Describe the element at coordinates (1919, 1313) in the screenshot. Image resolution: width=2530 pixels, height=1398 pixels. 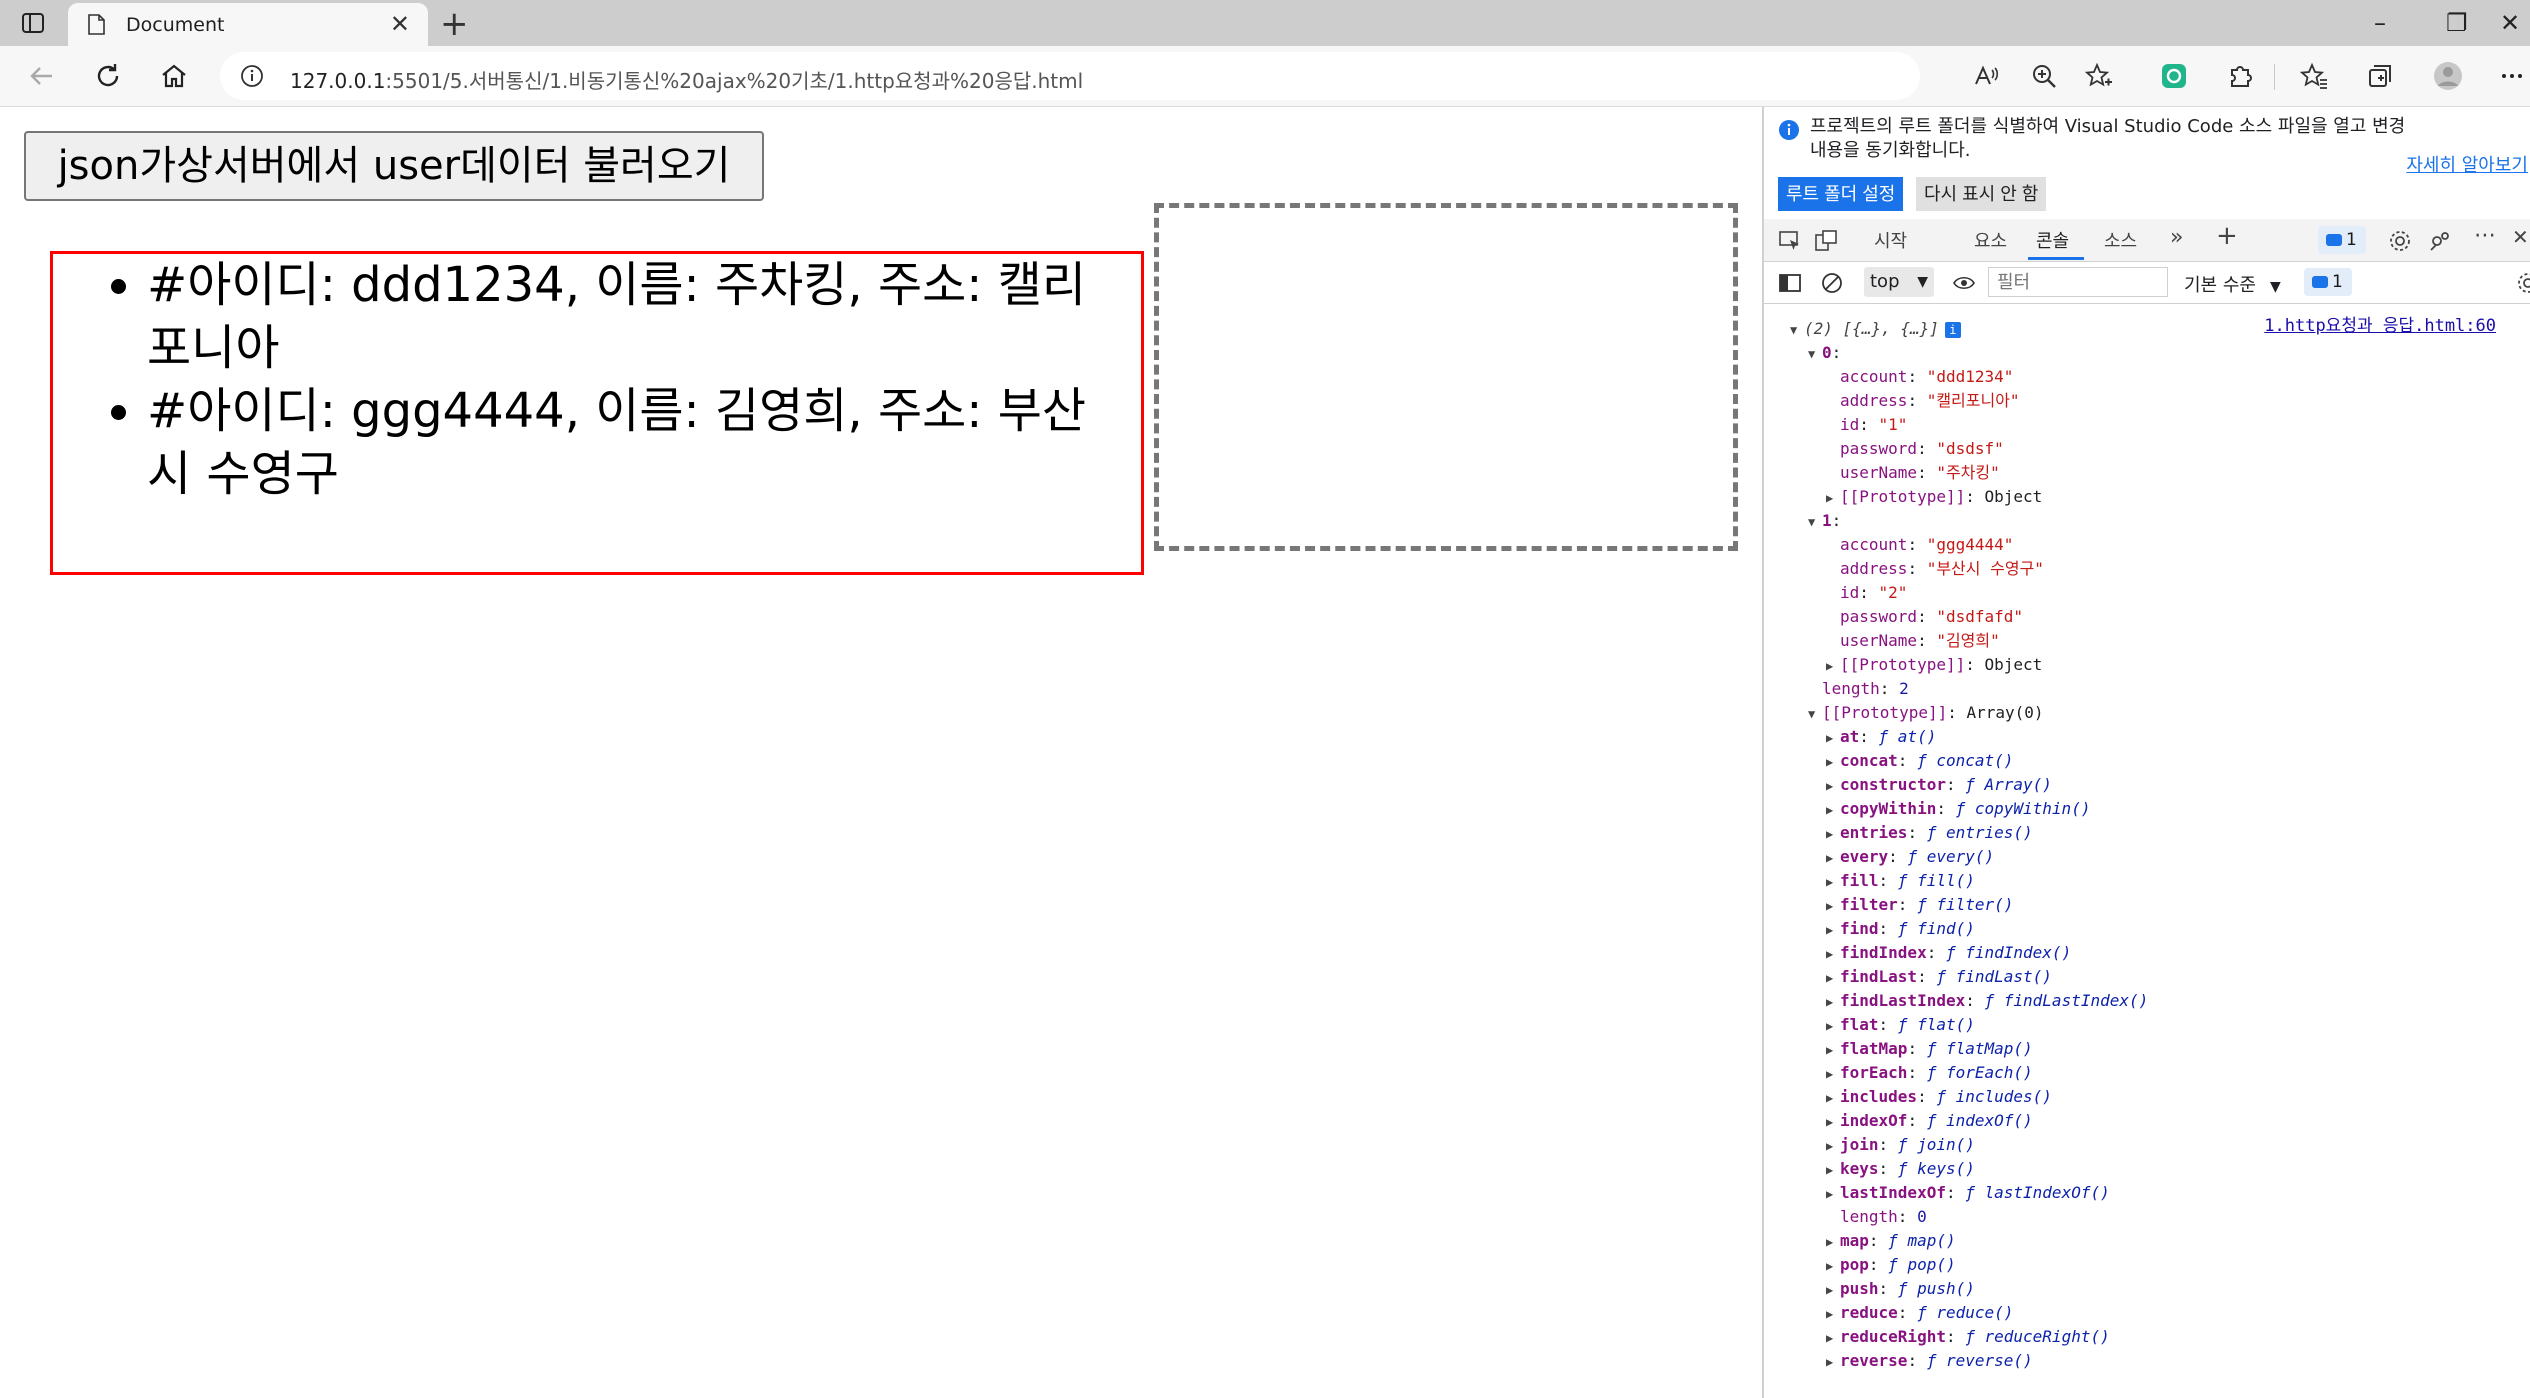
I see `console-method: ▶ reduce: ƒ reduce()` at that location.